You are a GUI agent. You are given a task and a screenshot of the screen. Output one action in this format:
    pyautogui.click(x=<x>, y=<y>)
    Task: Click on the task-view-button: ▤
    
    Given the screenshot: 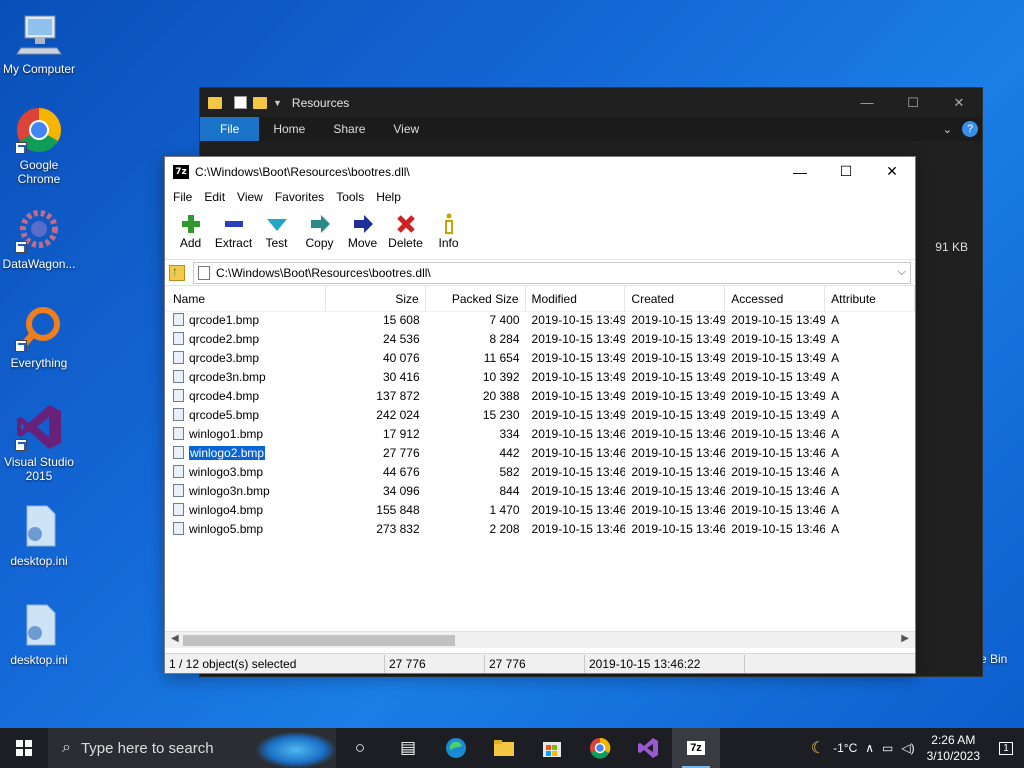 What is the action you would take?
    pyautogui.click(x=408, y=748)
    